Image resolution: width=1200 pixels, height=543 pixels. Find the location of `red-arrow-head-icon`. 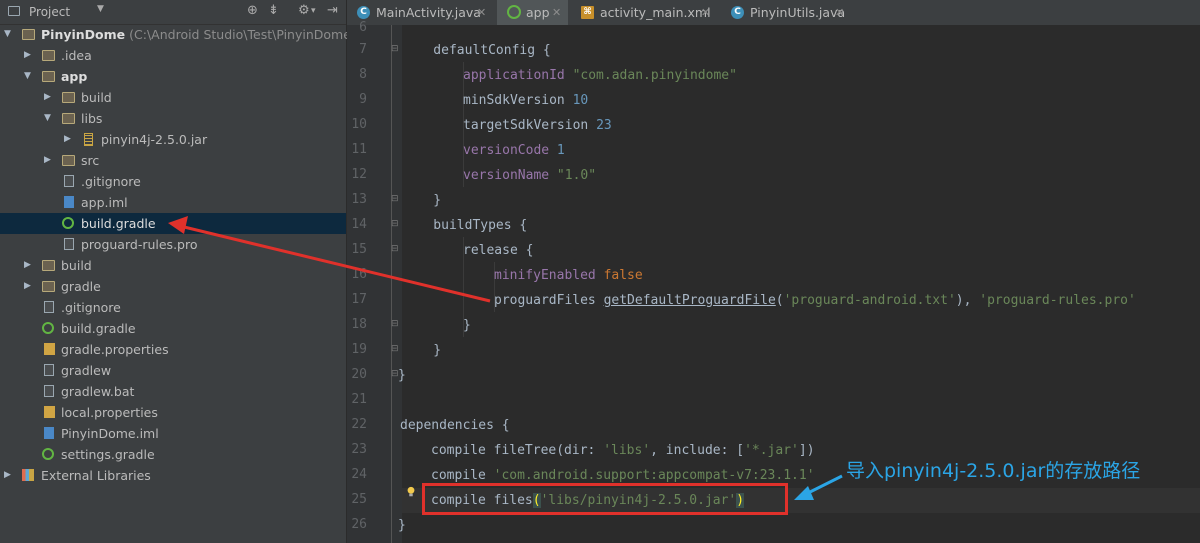

red-arrow-head-icon is located at coordinates (178, 225).